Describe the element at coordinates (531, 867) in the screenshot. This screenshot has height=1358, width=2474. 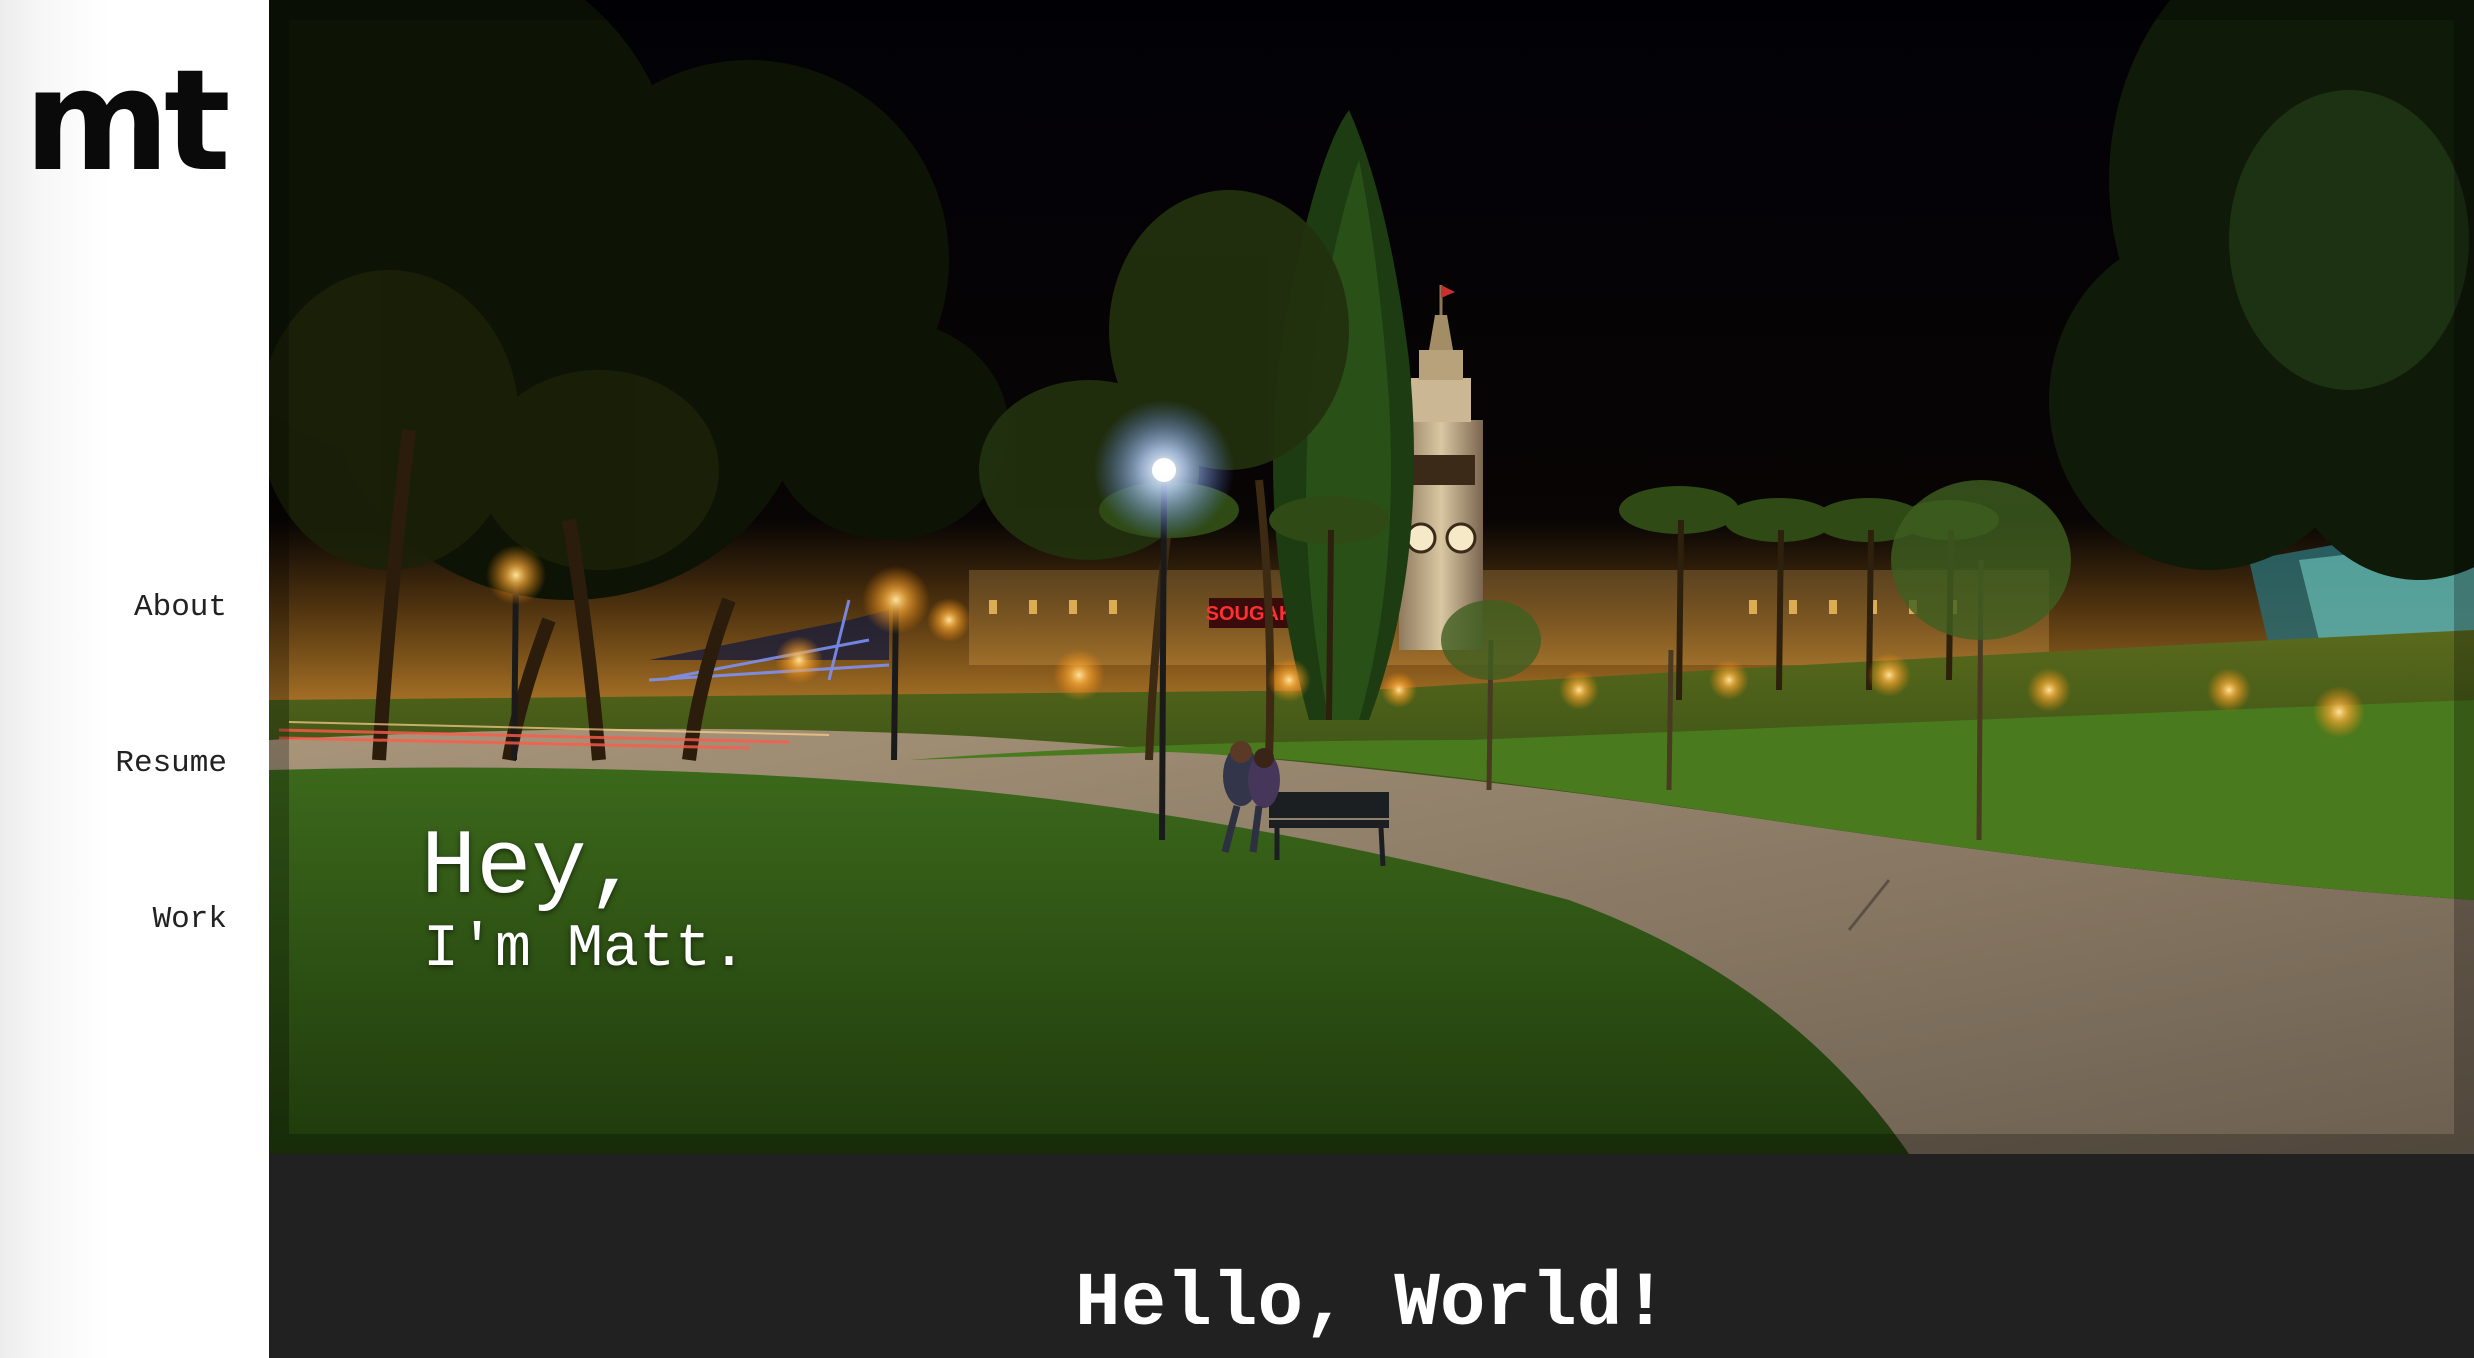
I see `hero-greeting: Hey,` at that location.